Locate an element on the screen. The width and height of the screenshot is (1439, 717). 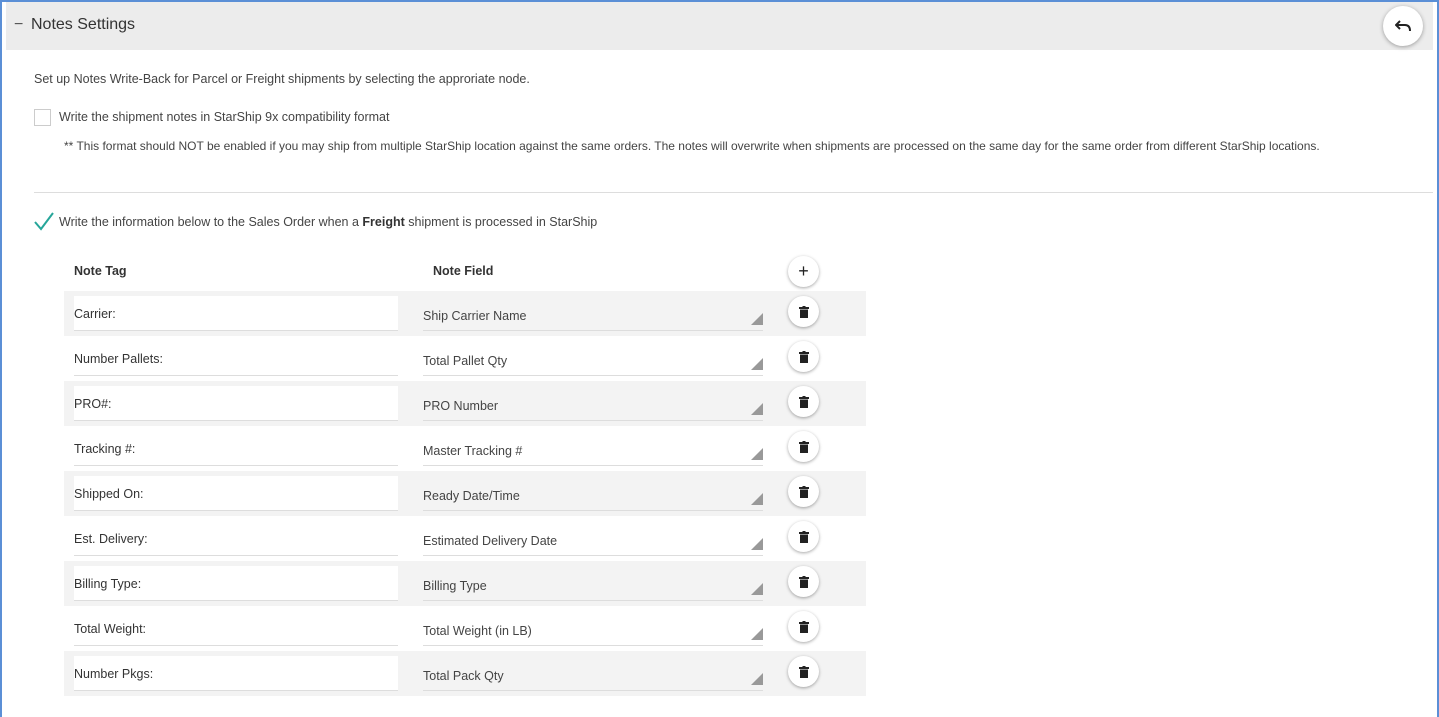
table-row: Total Weight: Total Weight (in LB) is located at coordinates (465, 628).